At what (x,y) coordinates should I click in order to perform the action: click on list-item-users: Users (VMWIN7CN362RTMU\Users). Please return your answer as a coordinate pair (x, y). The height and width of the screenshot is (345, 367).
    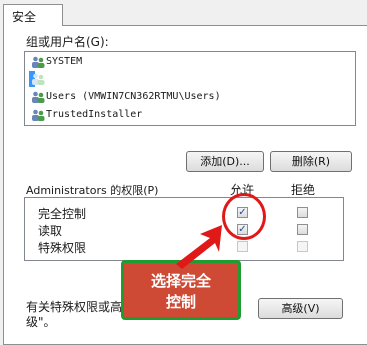
    Looking at the image, I should click on (125, 97).